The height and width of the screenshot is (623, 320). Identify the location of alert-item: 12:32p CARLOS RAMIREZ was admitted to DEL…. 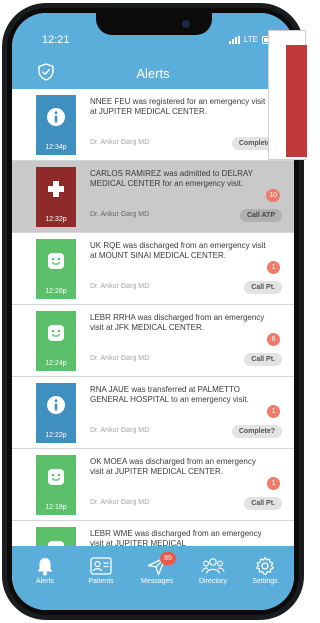
(153, 197).